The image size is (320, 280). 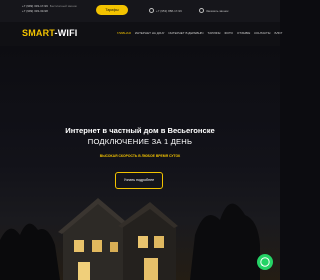 I want to click on logo-wifi: -WIFI, so click(x=66, y=33).